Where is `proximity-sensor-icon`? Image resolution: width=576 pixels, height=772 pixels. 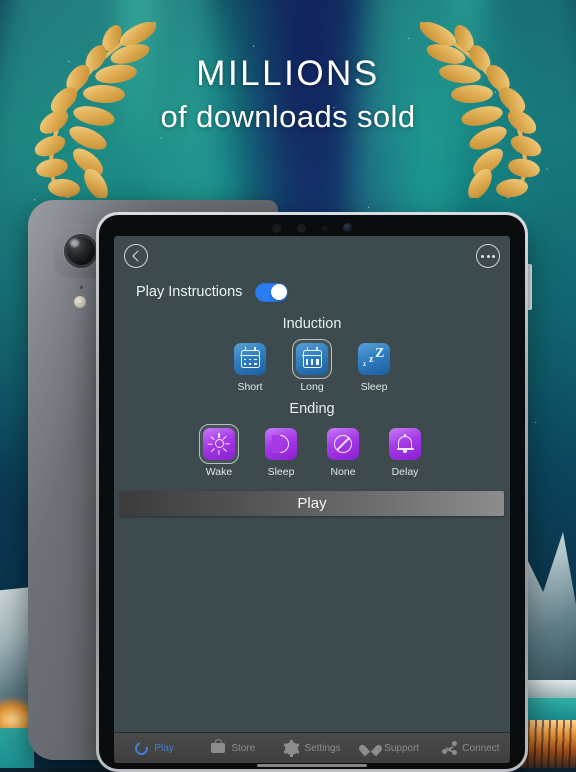 proximity-sensor-icon is located at coordinates (276, 228).